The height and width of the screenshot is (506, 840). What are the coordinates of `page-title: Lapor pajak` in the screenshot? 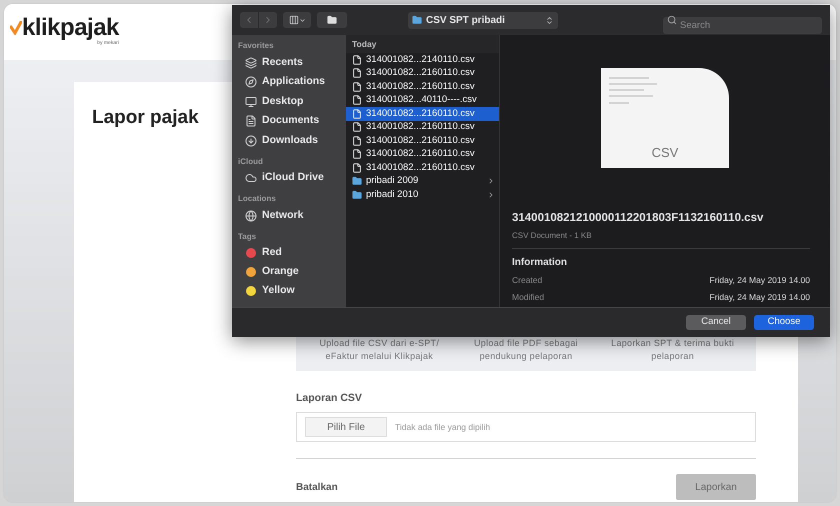 It's located at (145, 118).